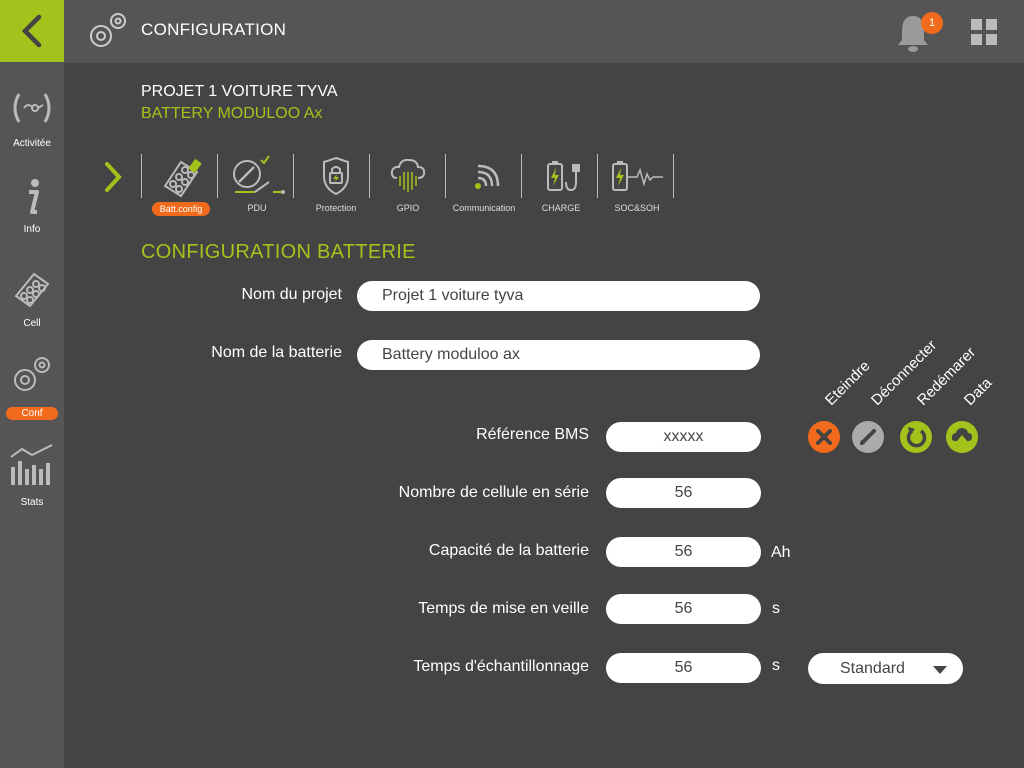  What do you see at coordinates (683, 668) in the screenshot?
I see `sampling-time-input: 56` at bounding box center [683, 668].